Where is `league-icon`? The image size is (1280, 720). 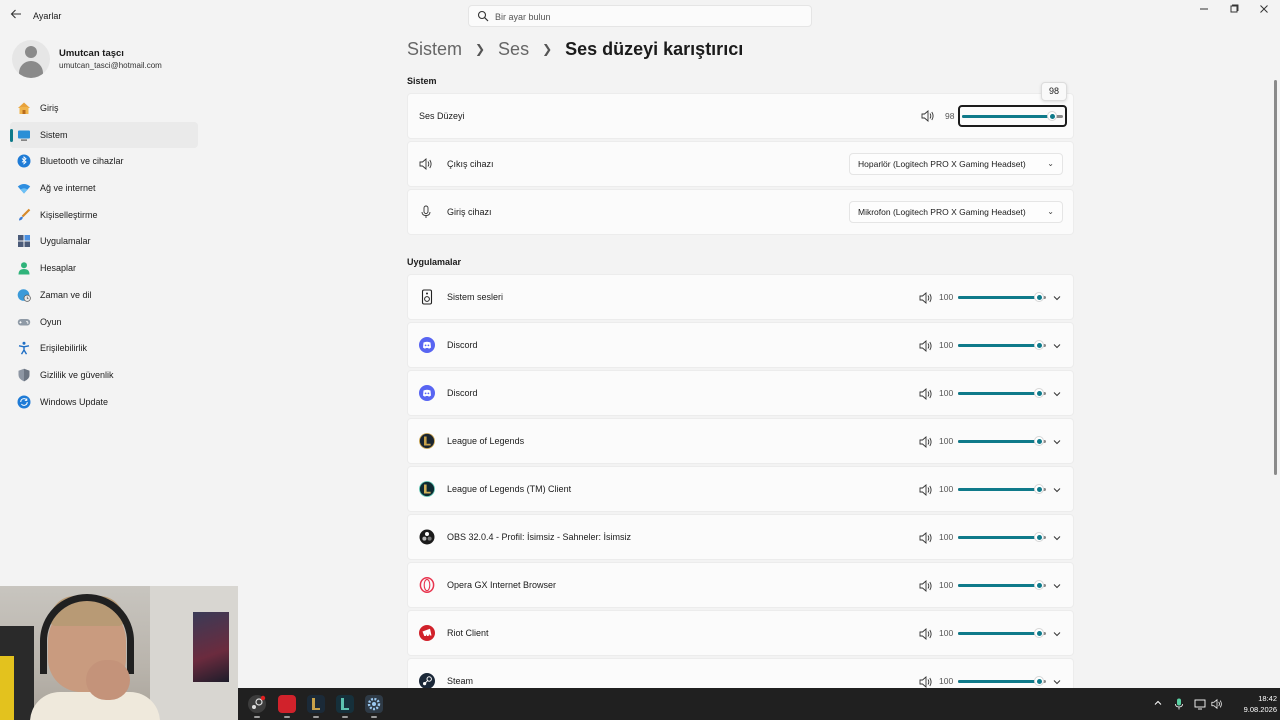 league-icon is located at coordinates (427, 441).